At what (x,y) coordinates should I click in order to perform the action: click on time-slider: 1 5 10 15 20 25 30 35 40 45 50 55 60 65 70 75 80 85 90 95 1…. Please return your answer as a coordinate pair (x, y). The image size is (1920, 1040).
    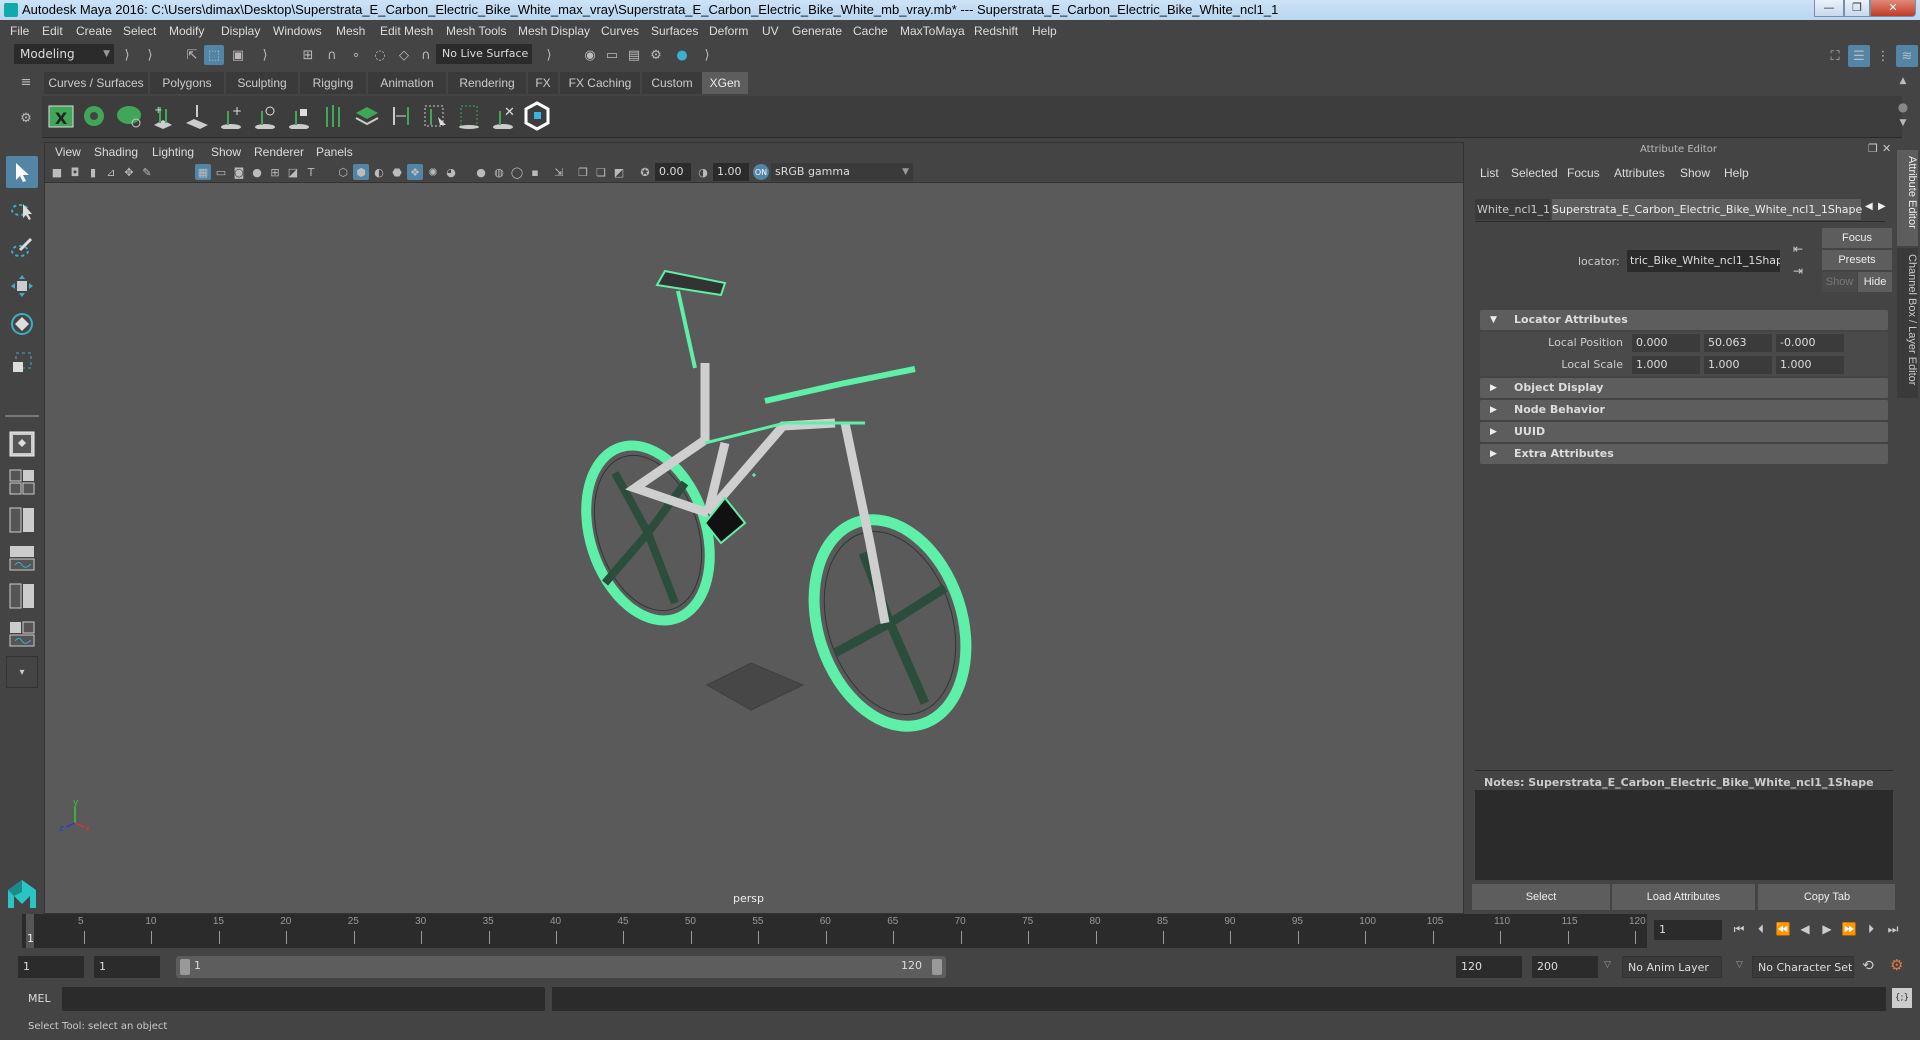
    Looking at the image, I should click on (960, 932).